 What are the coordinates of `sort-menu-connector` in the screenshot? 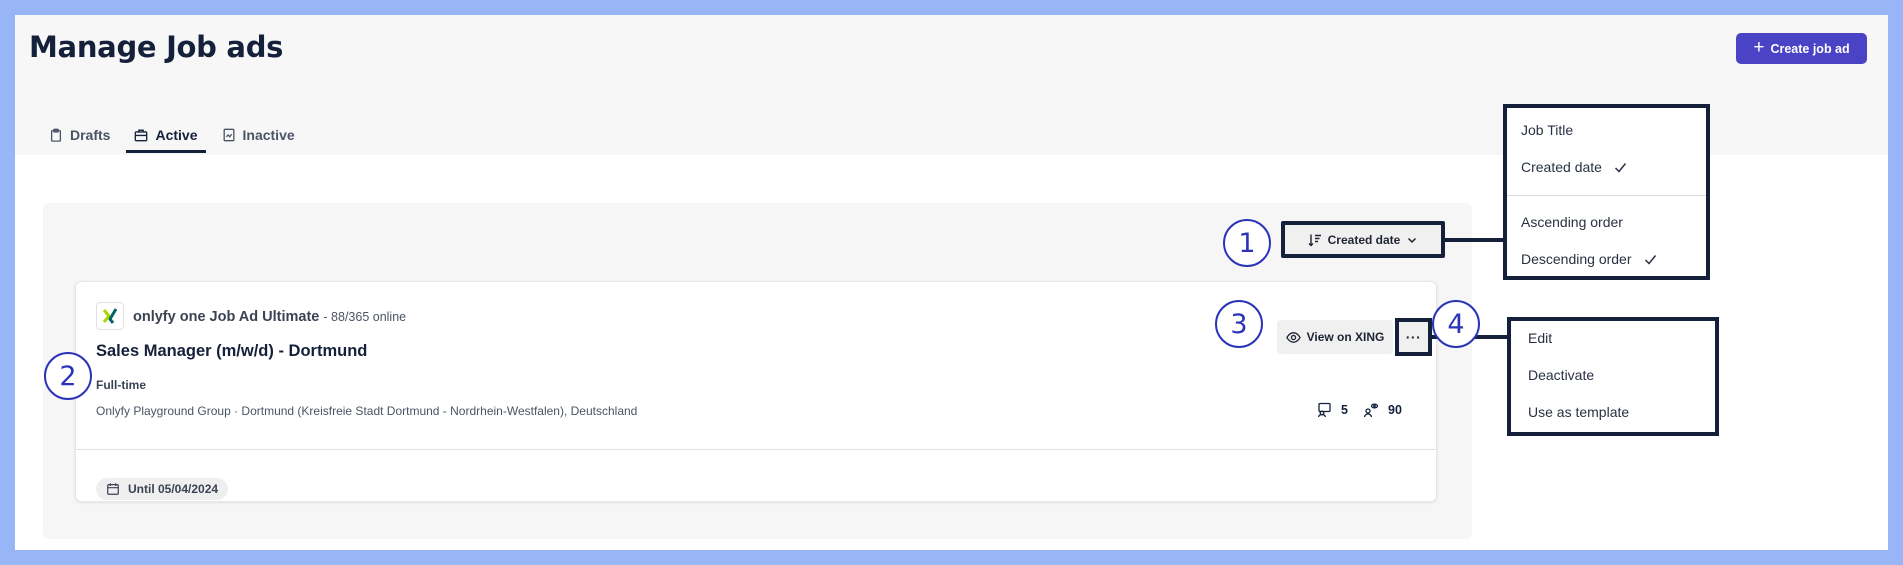 It's located at (1474, 240).